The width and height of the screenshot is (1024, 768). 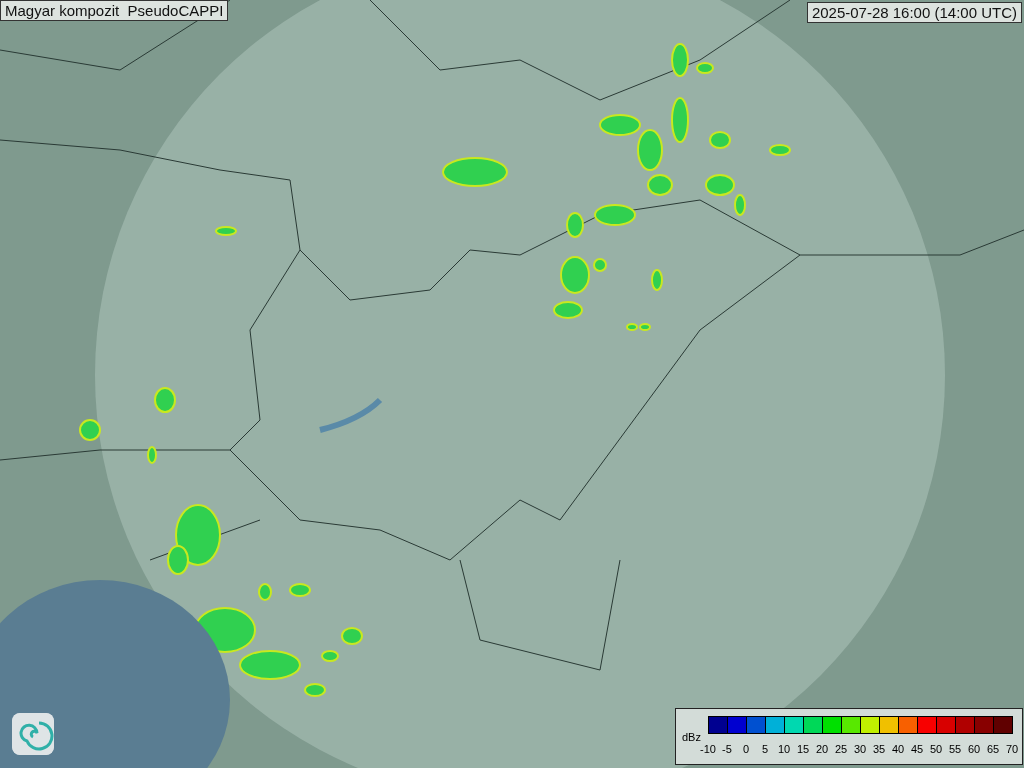 What do you see at coordinates (1012, 749) in the screenshot?
I see `scale-tick-label: 70` at bounding box center [1012, 749].